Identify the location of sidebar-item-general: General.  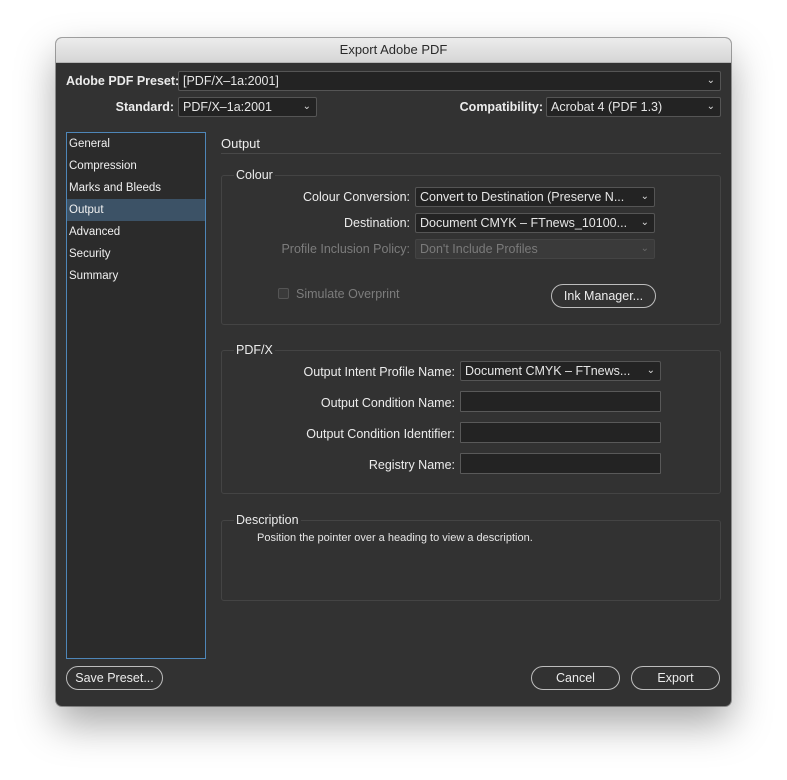
(136, 144).